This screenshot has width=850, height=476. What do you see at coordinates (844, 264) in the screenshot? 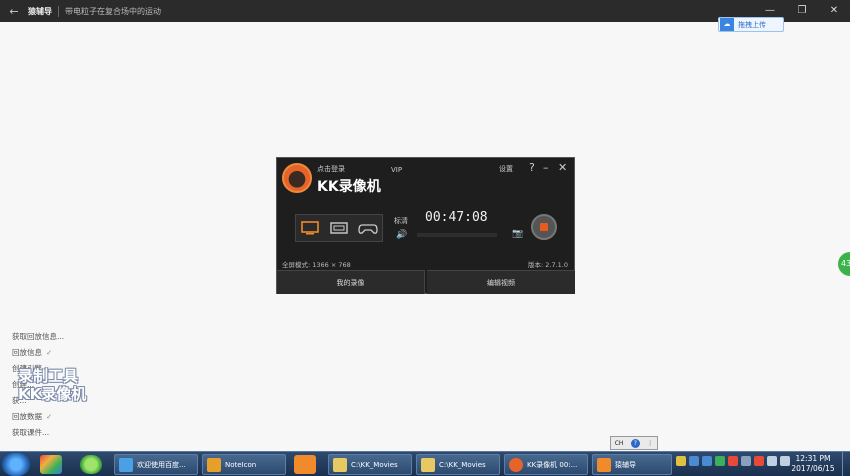
I see `side-bubble: 43` at bounding box center [844, 264].